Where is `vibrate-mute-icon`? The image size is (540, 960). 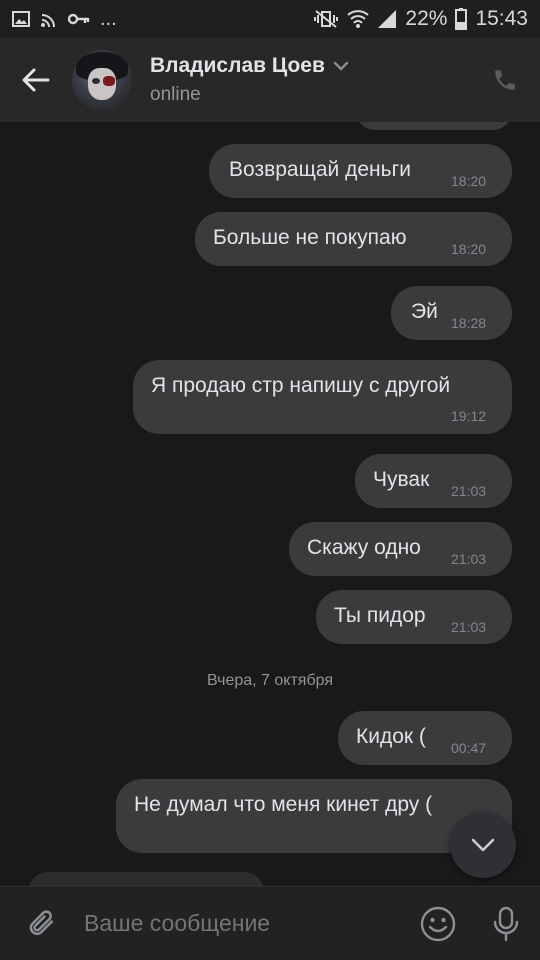 vibrate-mute-icon is located at coordinates (326, 19).